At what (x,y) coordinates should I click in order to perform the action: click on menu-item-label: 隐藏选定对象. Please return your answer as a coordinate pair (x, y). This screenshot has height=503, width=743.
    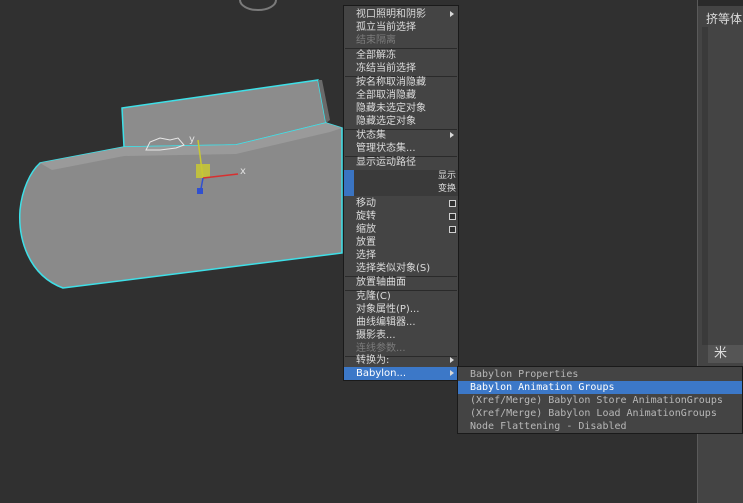
    Looking at the image, I should click on (386, 121).